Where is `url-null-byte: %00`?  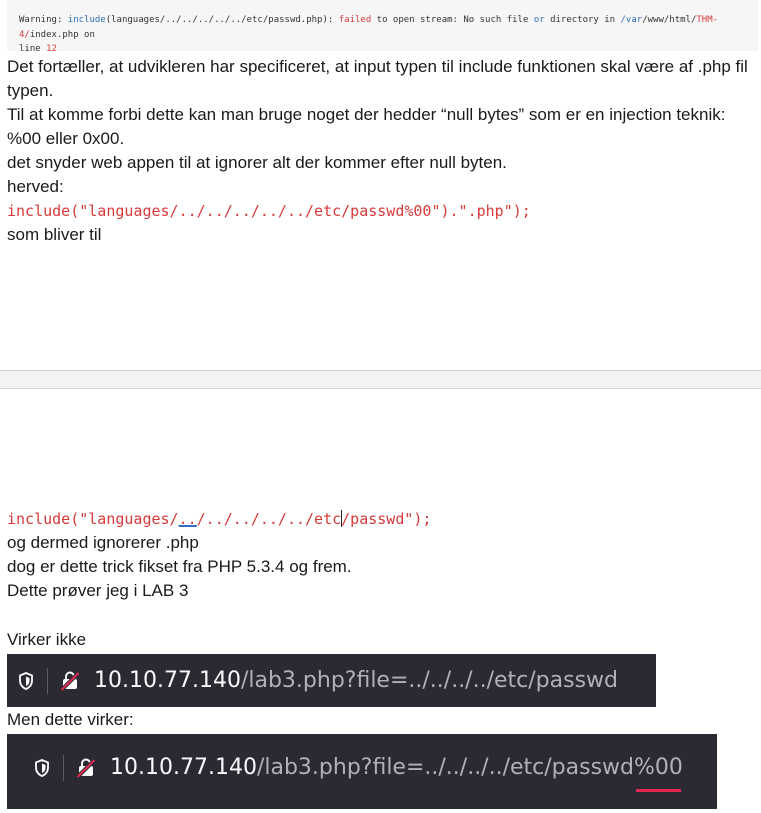 url-null-byte: %00 is located at coordinates (658, 773).